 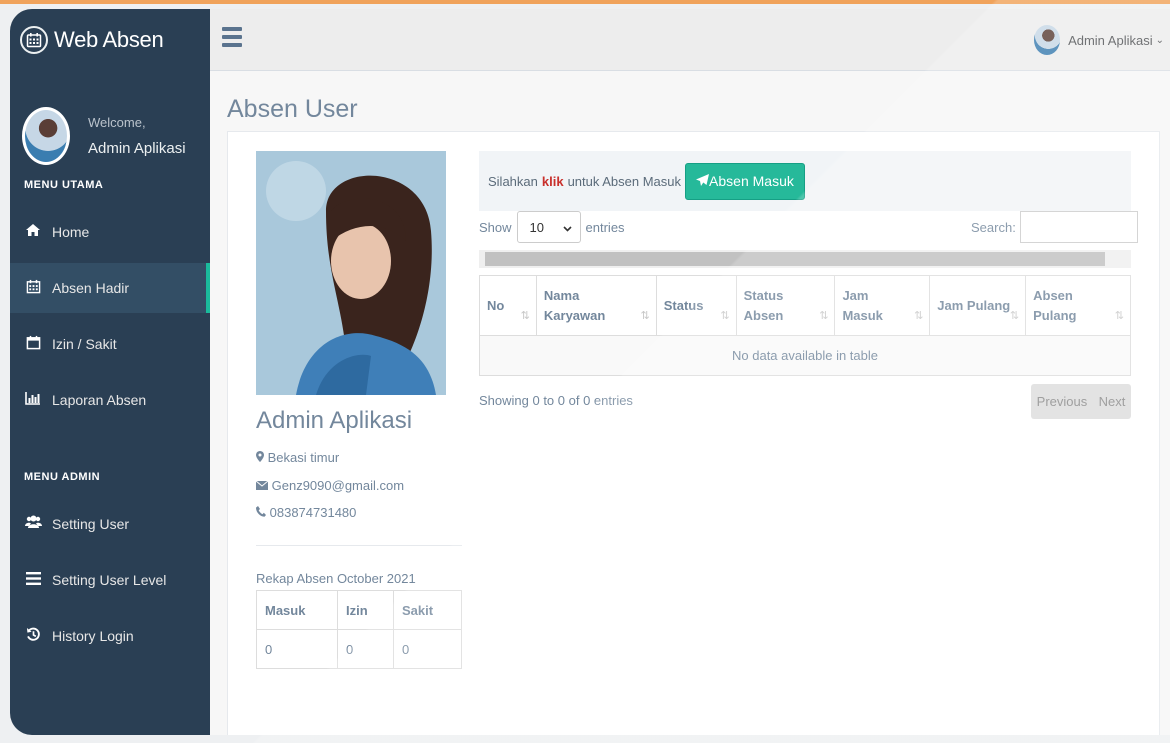 What do you see at coordinates (1062, 401) in the screenshot?
I see `previous-button: Previous` at bounding box center [1062, 401].